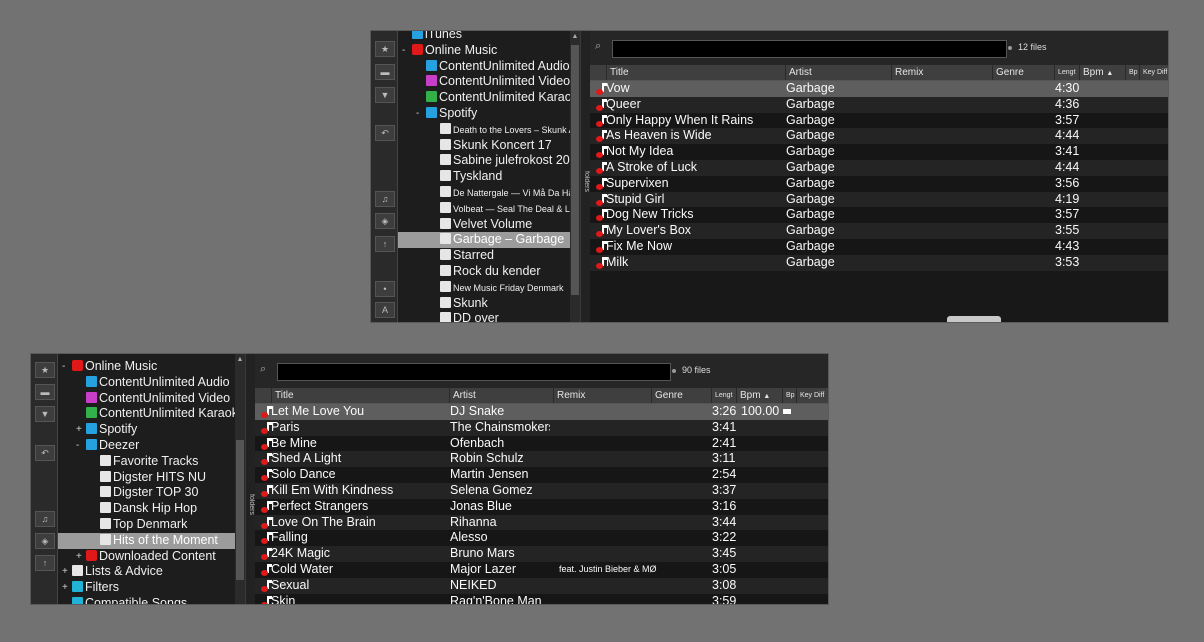 The image size is (1204, 642). What do you see at coordinates (879, 136) in the screenshot?
I see `track-row: As Heaven is Wide Garbage 4:44` at bounding box center [879, 136].